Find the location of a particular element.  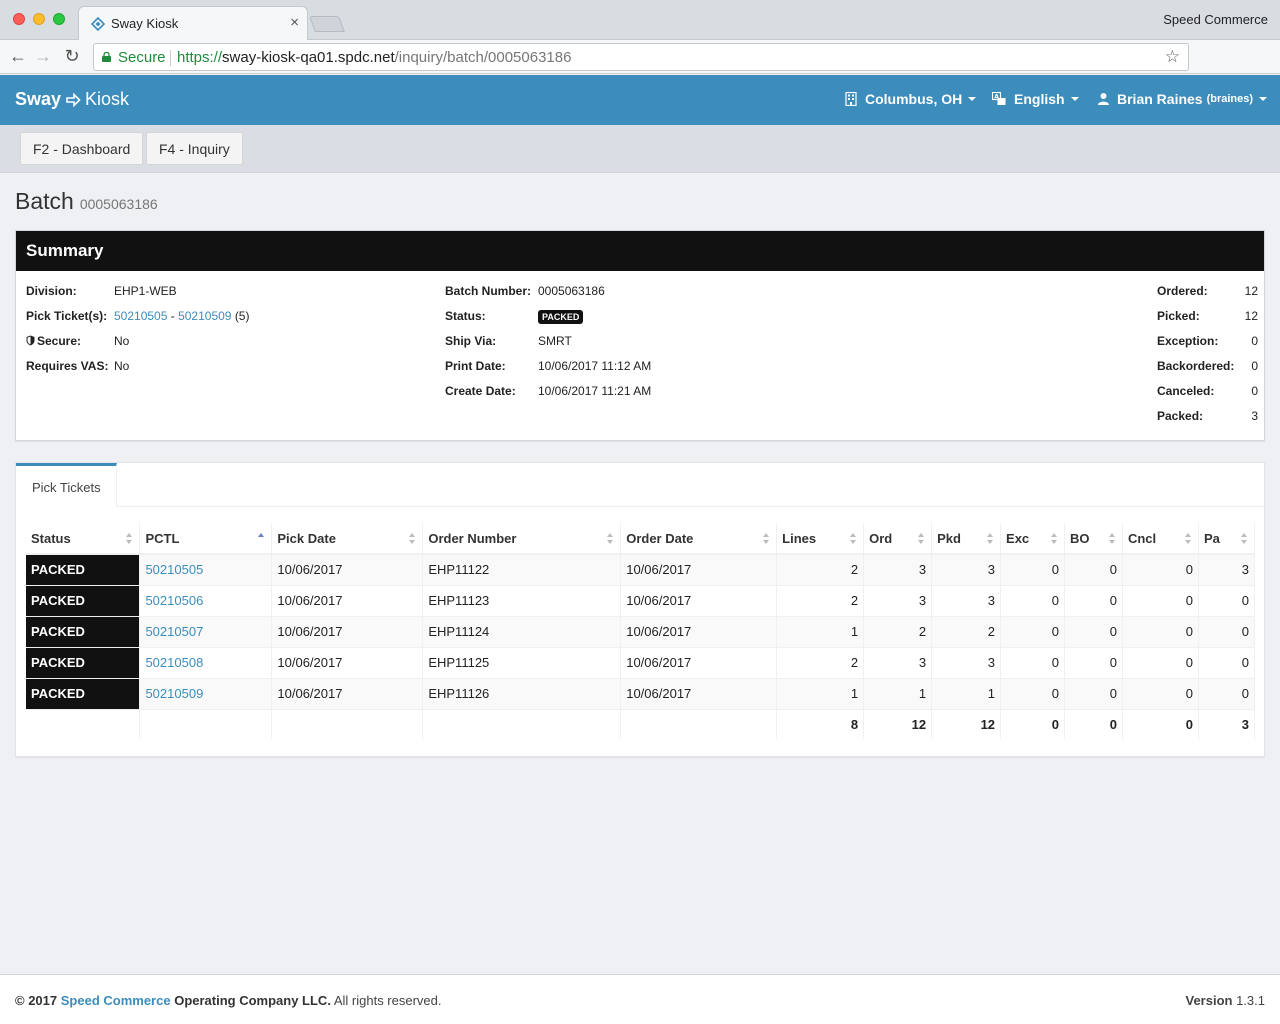

app-brand: Sway Kiosk is located at coordinates (72, 99).